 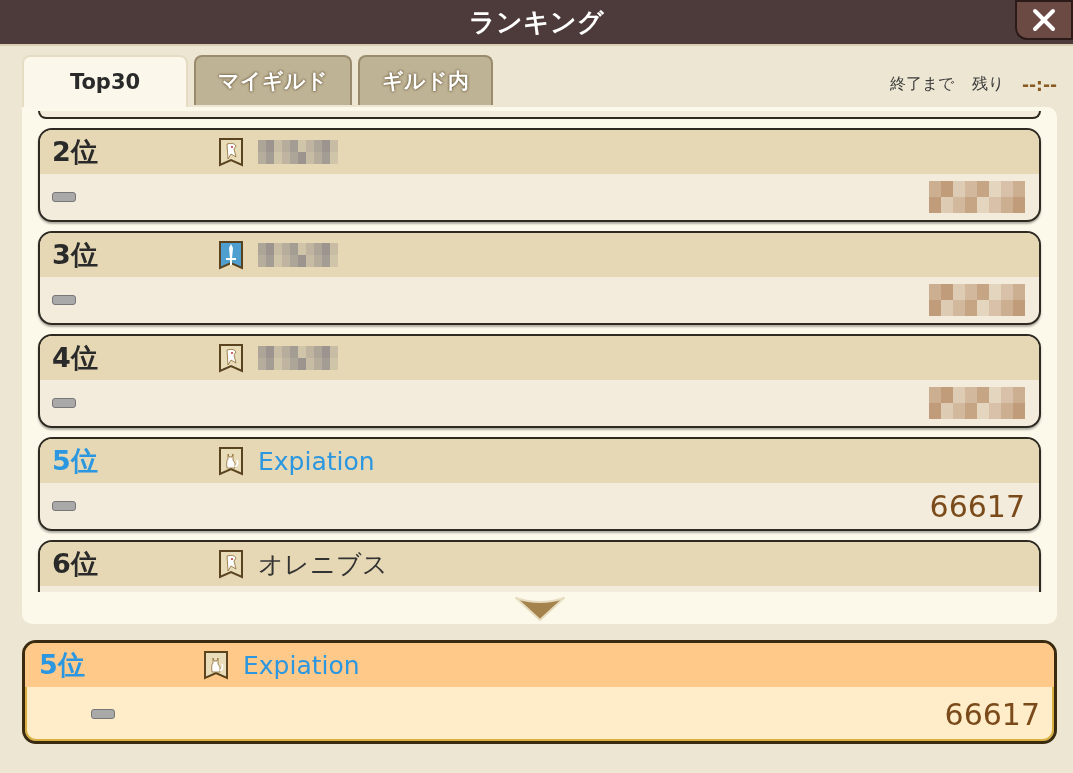 What do you see at coordinates (323, 564) in the screenshot?
I see `guild-name: オレニブス` at bounding box center [323, 564].